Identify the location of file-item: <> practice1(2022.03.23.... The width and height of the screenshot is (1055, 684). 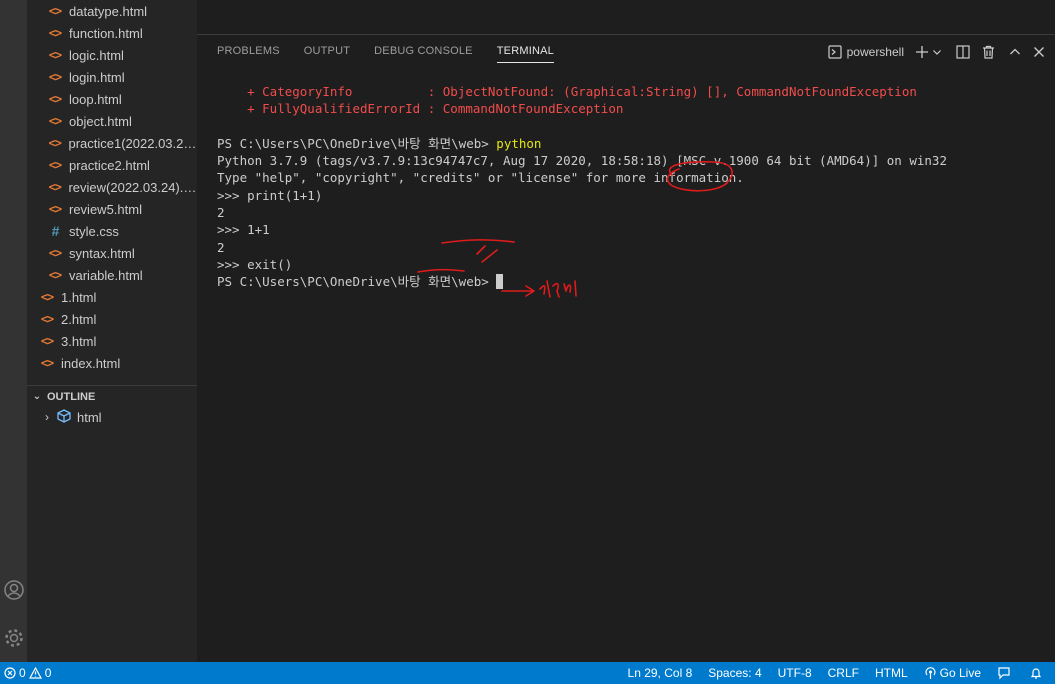
(112, 143).